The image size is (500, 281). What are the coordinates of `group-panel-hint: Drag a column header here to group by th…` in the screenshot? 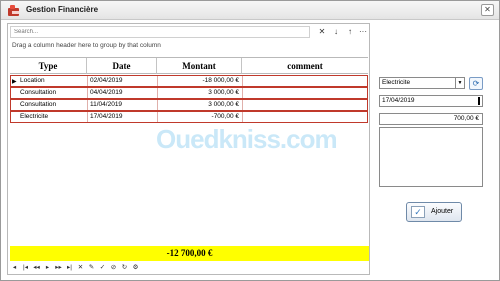 It's located at (86, 45).